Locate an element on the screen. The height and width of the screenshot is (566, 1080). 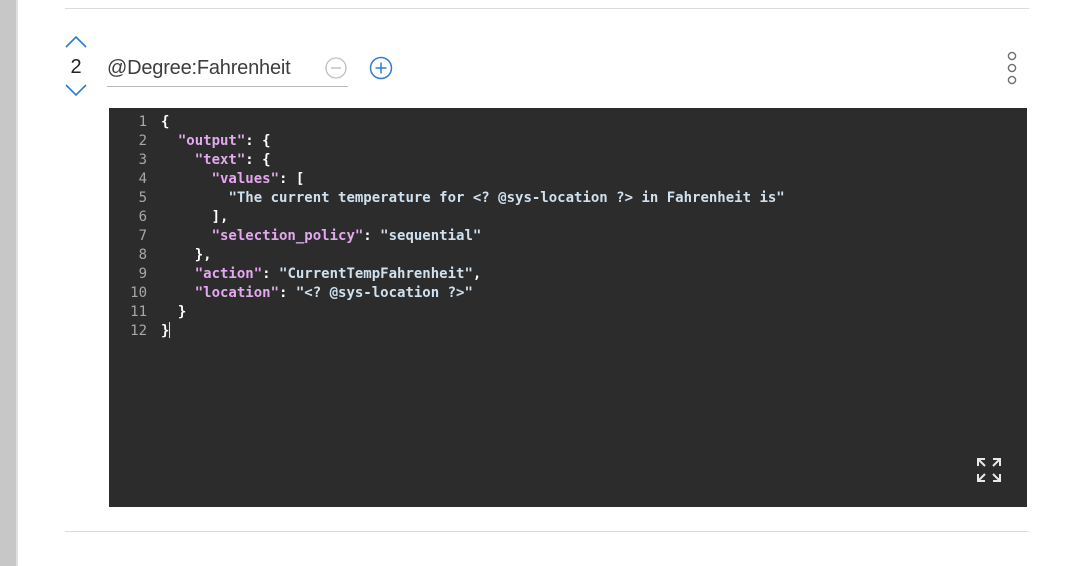
line-number: 9 is located at coordinates (142, 274).